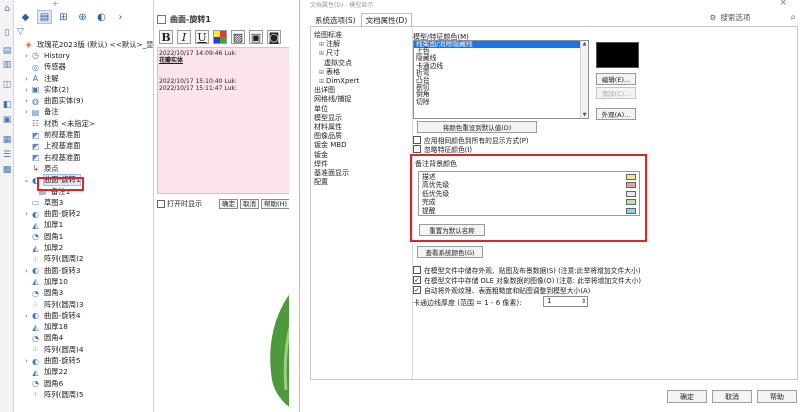 This screenshot has width=801, height=412. I want to click on italic-button: I, so click(184, 37).